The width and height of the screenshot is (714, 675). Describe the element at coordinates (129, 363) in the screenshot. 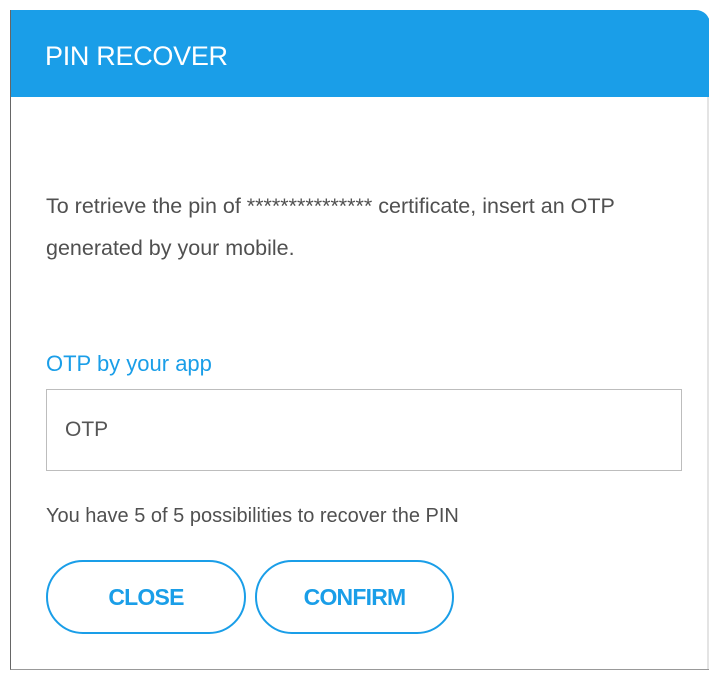

I see `otp-field-label: OTP by your app` at that location.